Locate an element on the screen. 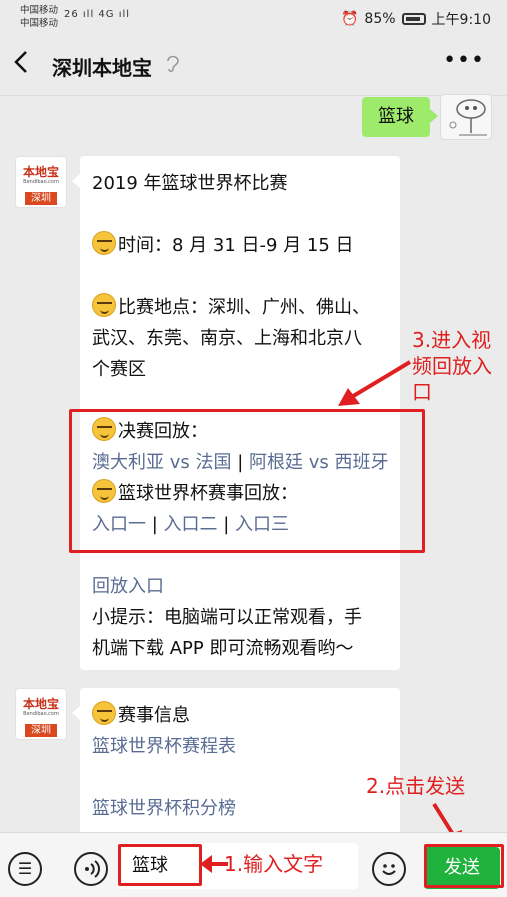 This screenshot has height=897, width=507. carrier-1: 中国移动 is located at coordinates (39, 10).